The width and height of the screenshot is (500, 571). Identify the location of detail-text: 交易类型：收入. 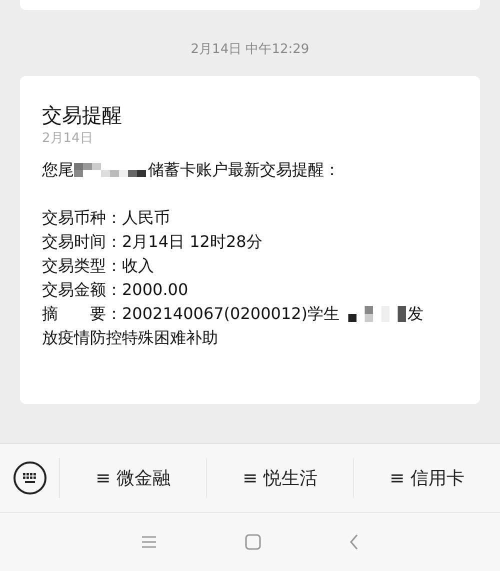
(98, 266).